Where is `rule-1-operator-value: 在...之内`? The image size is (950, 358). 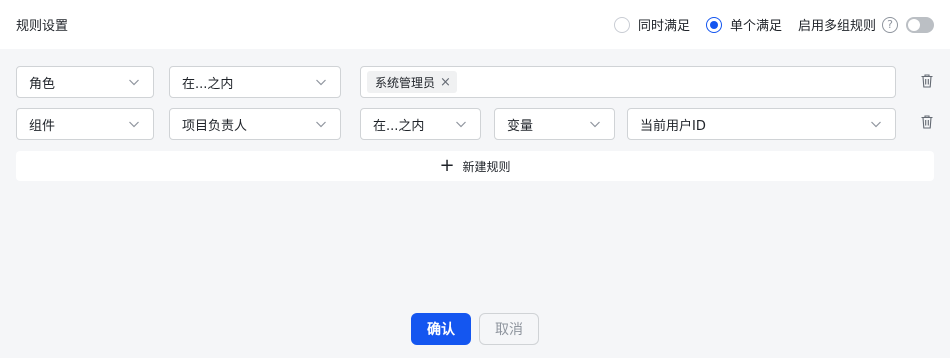
rule-1-operator-value: 在...之内 is located at coordinates (208, 84).